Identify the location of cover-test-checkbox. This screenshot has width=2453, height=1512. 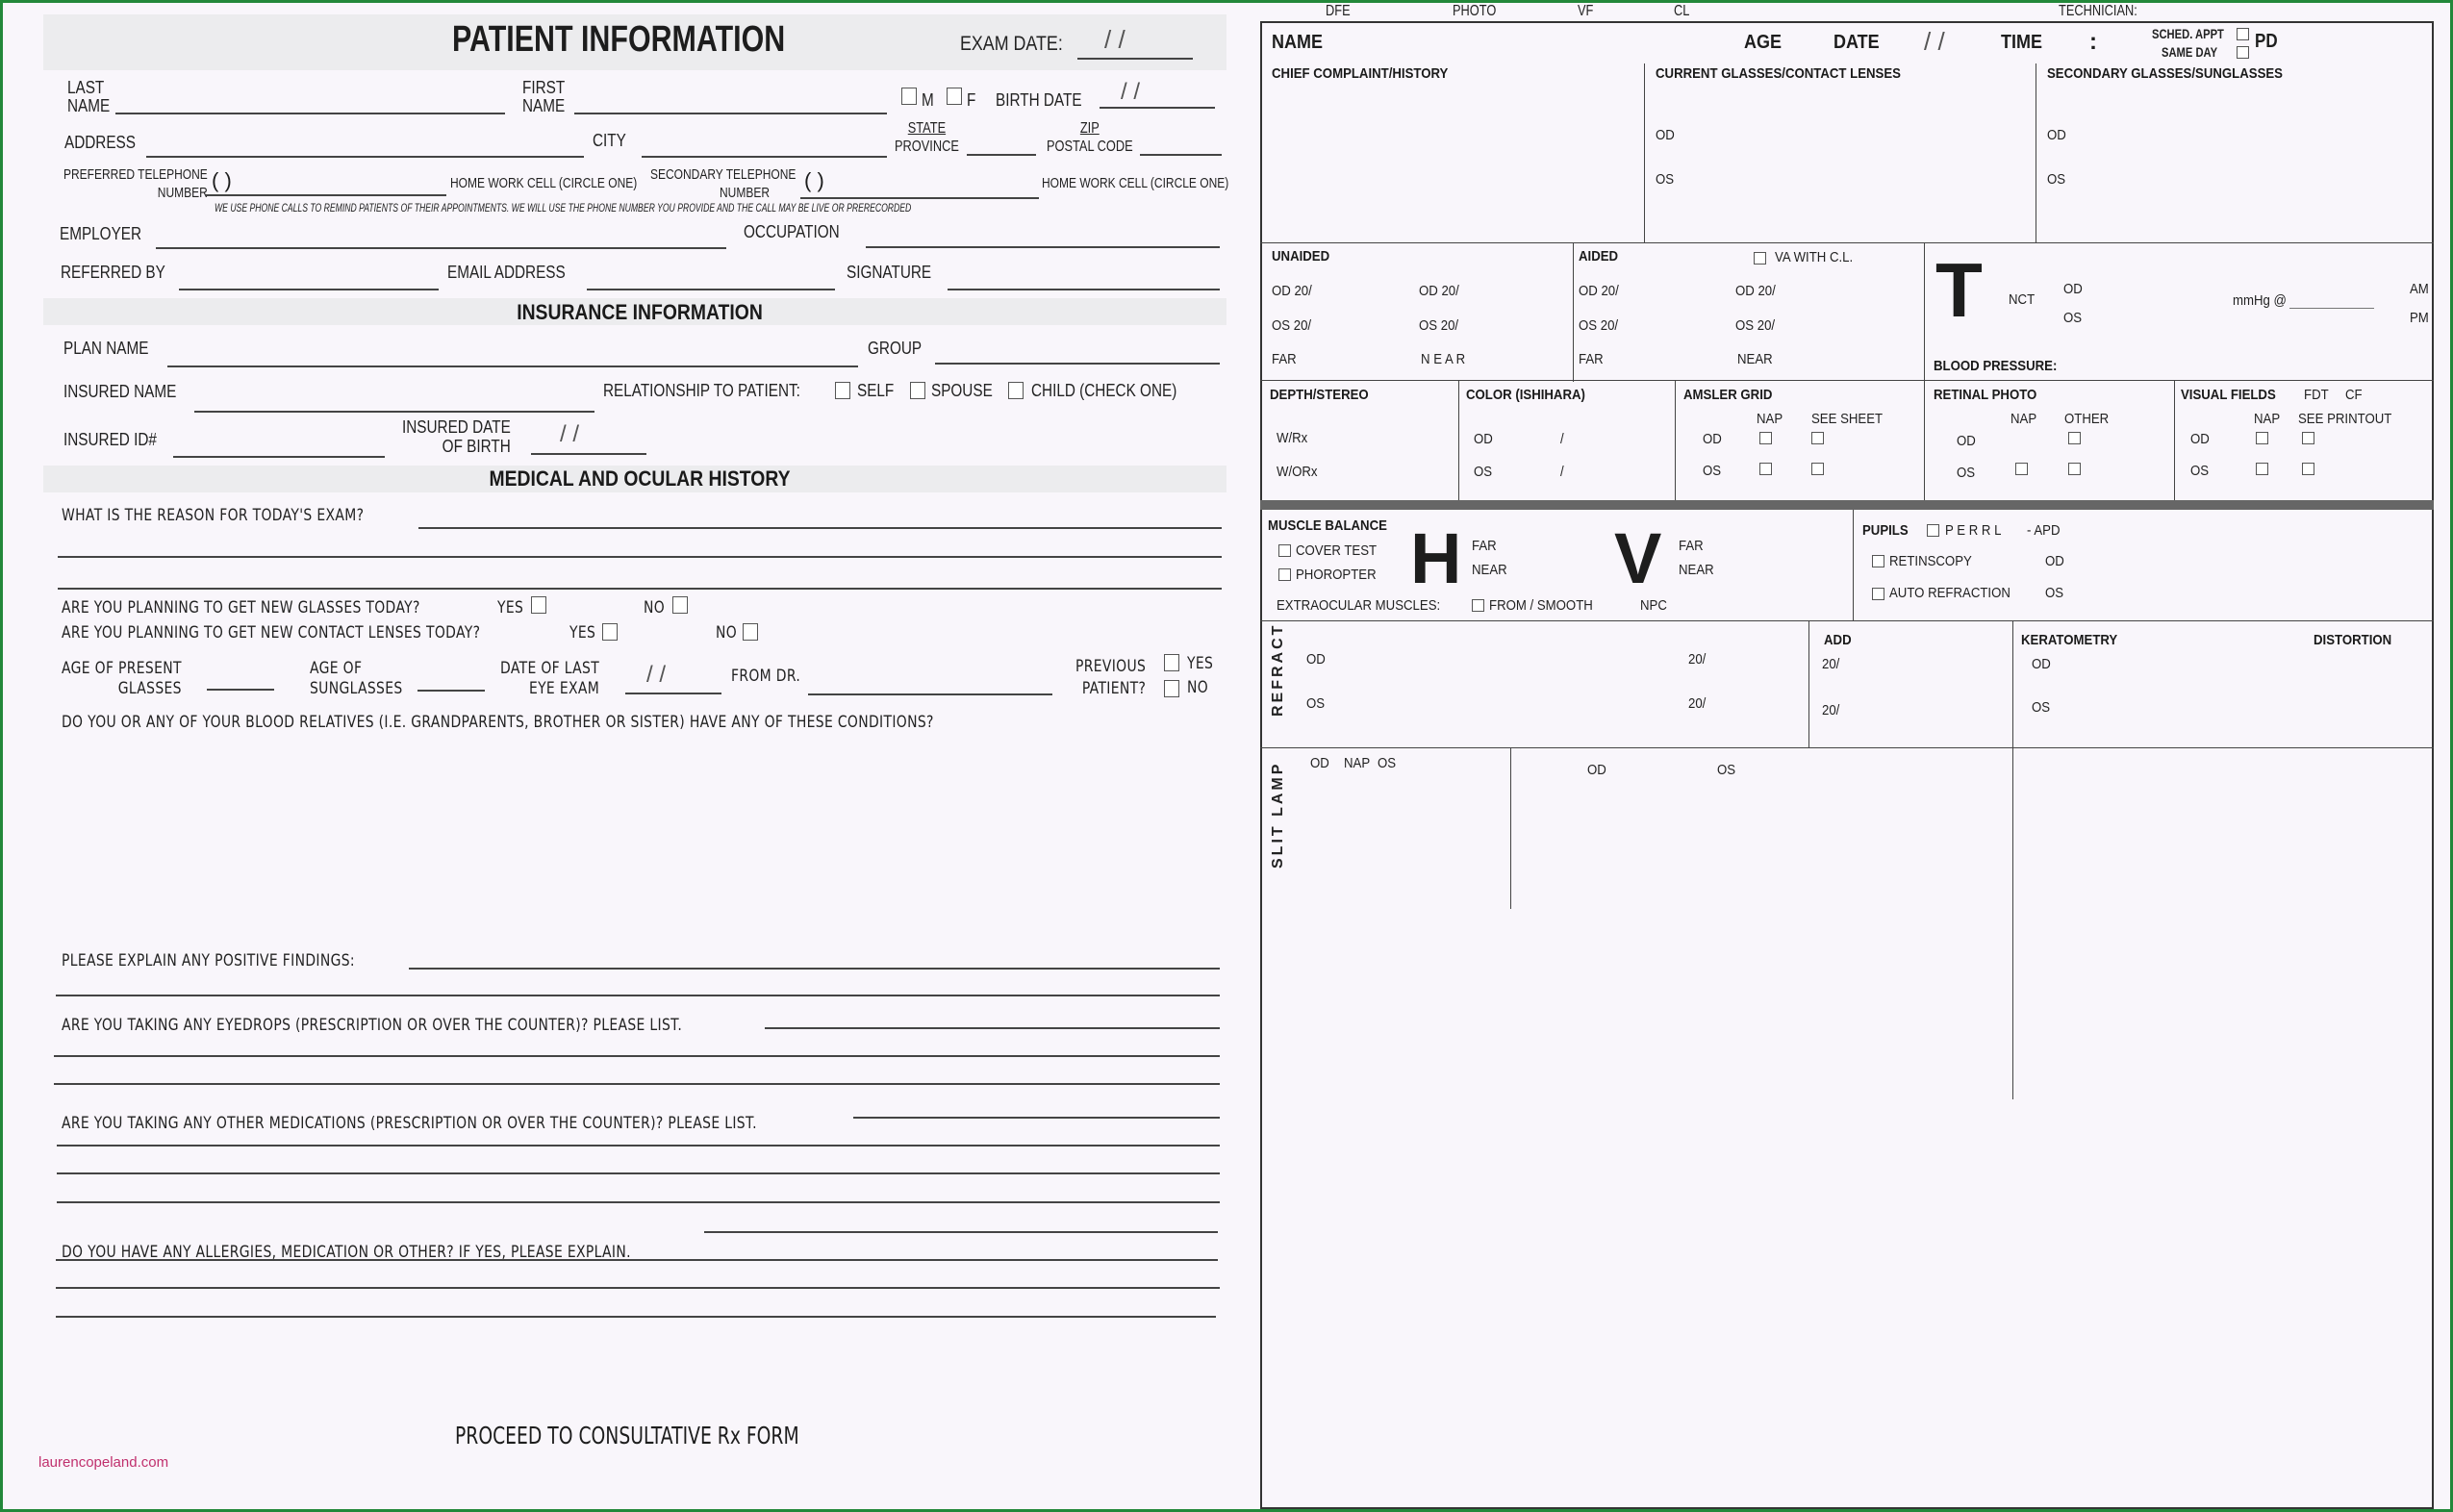
(1284, 551).